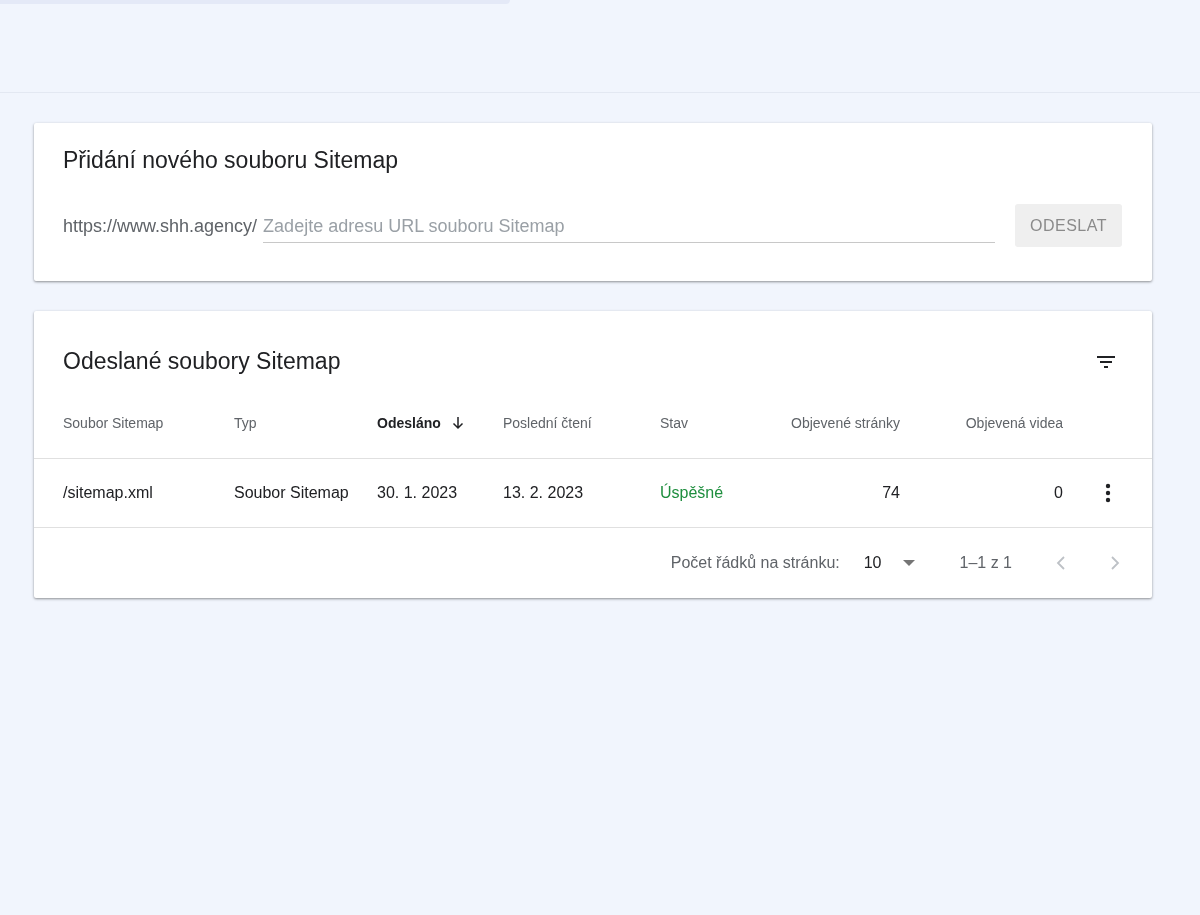  I want to click on url-prefix: https://www.shh.agency/, so click(160, 227).